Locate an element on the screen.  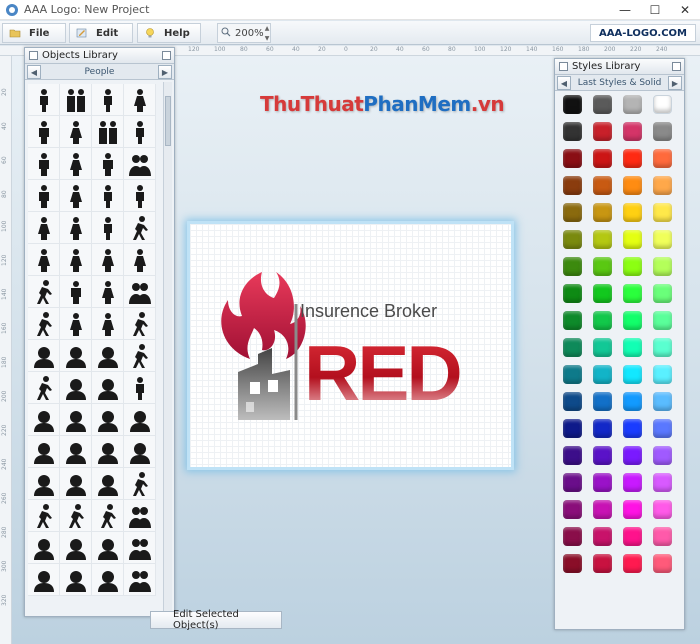
edit-selected-button: Edit Selected Object(s) is located at coordinates (216, 620).